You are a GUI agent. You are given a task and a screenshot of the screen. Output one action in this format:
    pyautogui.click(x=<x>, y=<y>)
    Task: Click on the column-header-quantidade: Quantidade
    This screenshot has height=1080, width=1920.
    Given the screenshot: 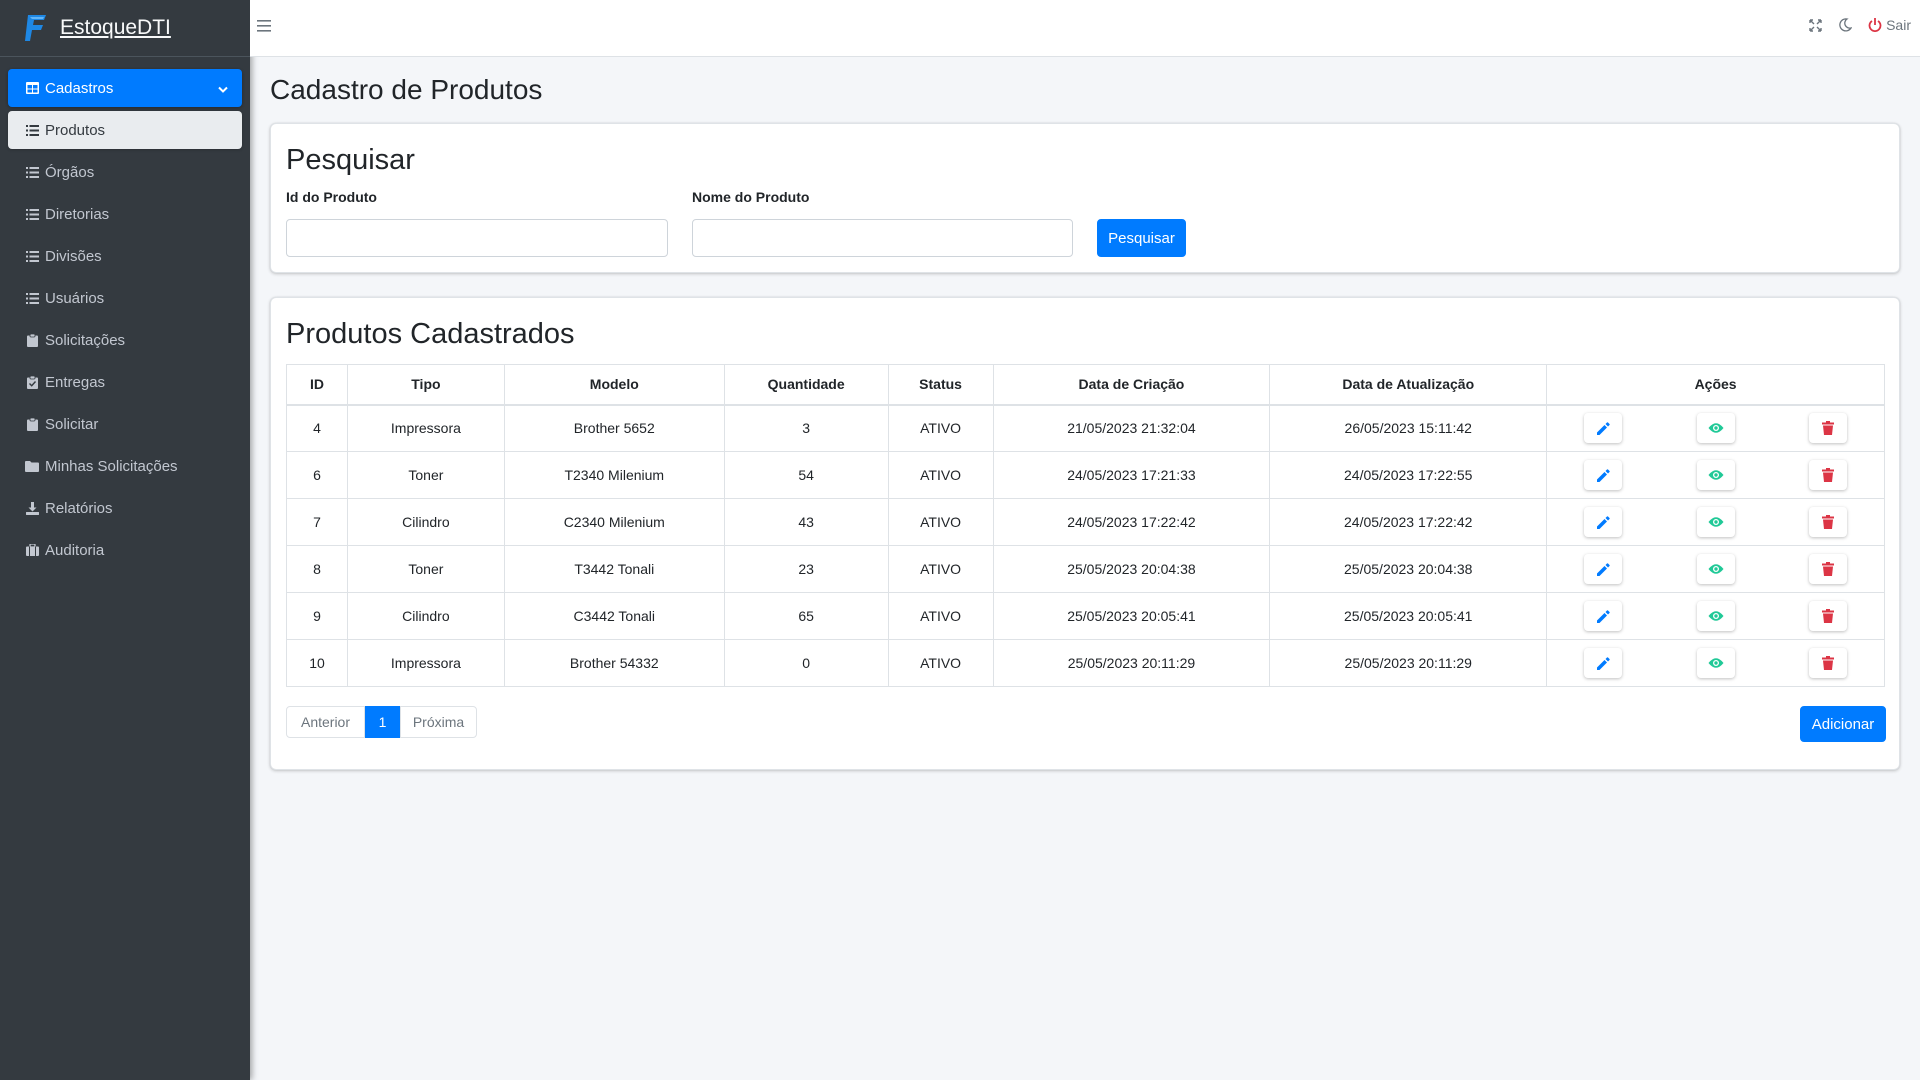 What is the action you would take?
    pyautogui.click(x=806, y=385)
    